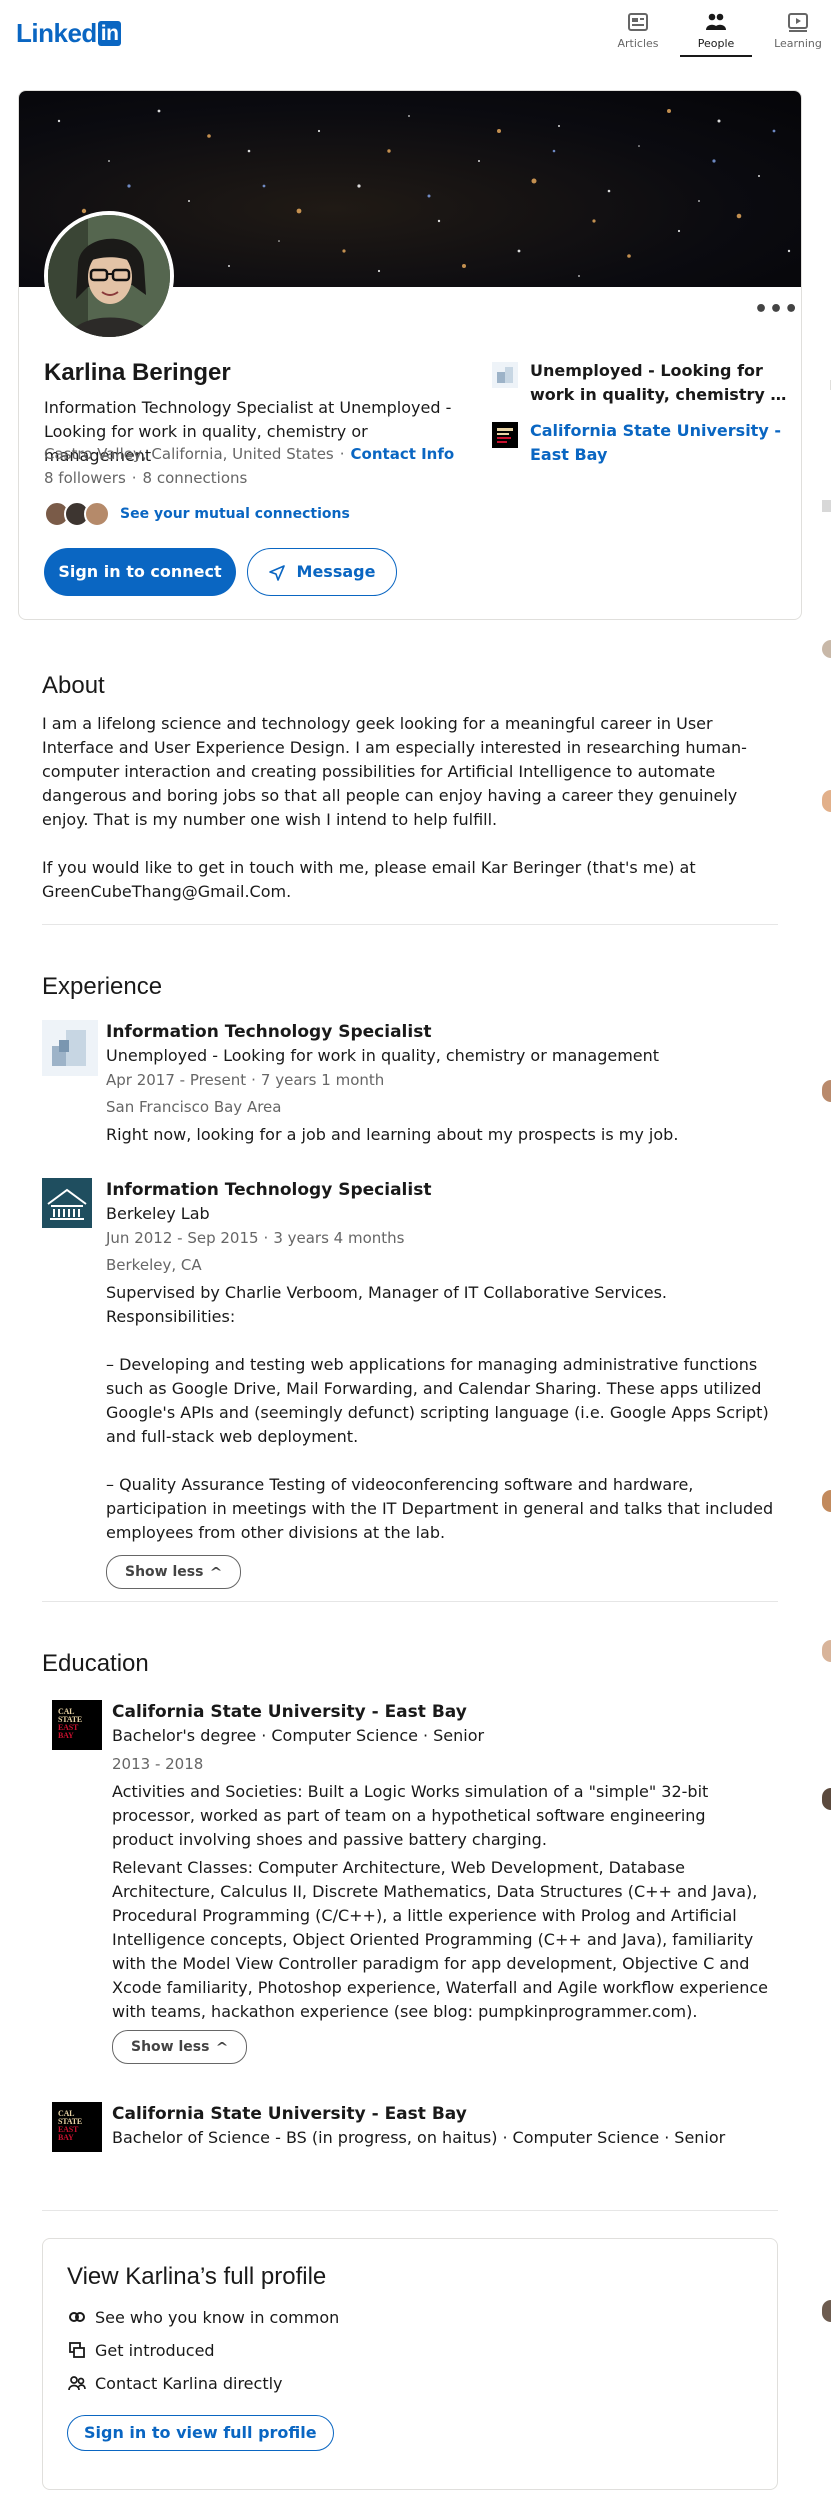 This screenshot has height=2505, width=831. Describe the element at coordinates (189, 2383) in the screenshot. I see `full-profile-benefit-label: Contact Karlina directly` at that location.